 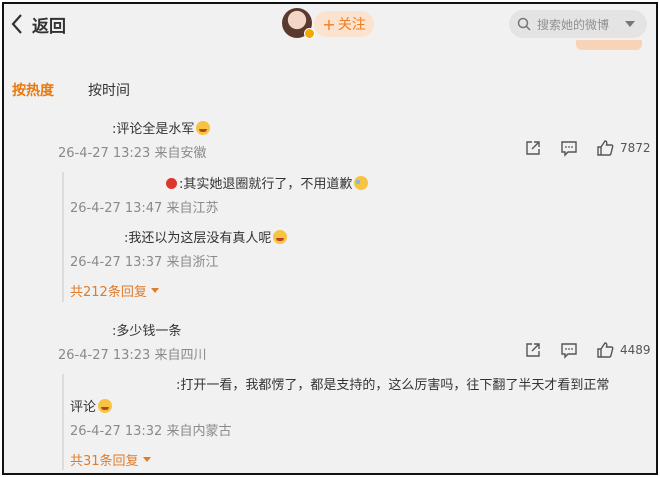 I want to click on reply-meta: 26-4-27 13:47 来自江苏, so click(x=144, y=208).